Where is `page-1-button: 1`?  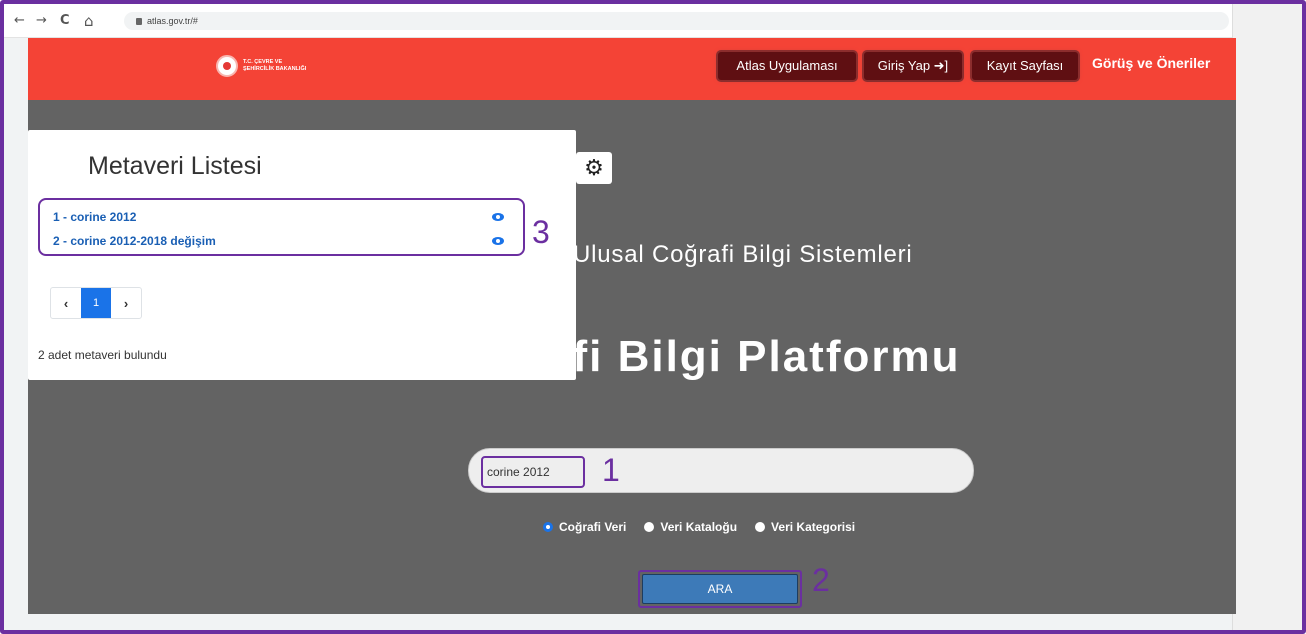
page-1-button: 1 is located at coordinates (96, 303).